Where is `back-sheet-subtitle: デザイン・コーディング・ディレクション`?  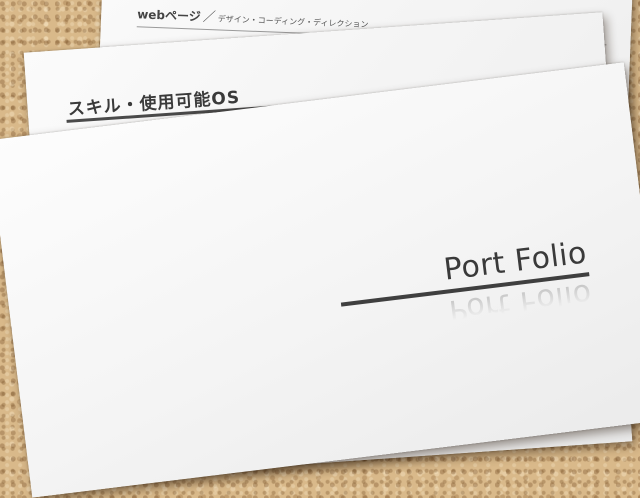 back-sheet-subtitle: デザイン・コーディング・ディレクション is located at coordinates (293, 22).